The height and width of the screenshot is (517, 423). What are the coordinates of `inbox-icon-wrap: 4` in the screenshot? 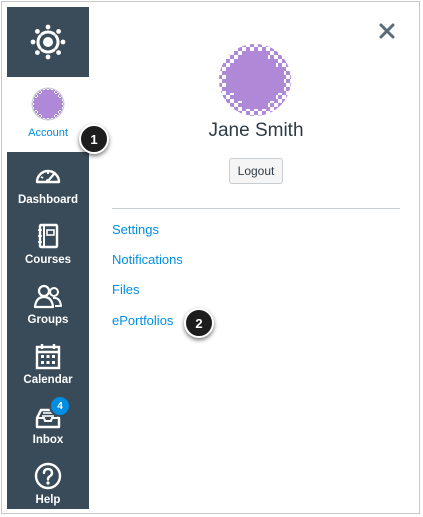 It's located at (52, 413).